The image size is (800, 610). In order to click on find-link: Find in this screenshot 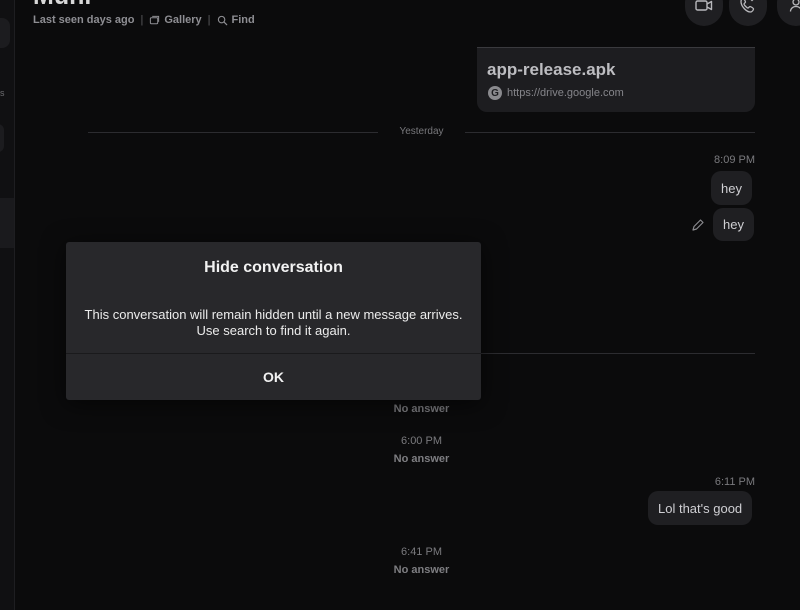, I will do `click(236, 20)`.